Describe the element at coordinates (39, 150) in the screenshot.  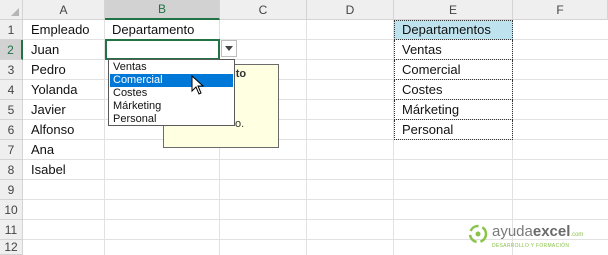
I see `cell-a7: Ana` at that location.